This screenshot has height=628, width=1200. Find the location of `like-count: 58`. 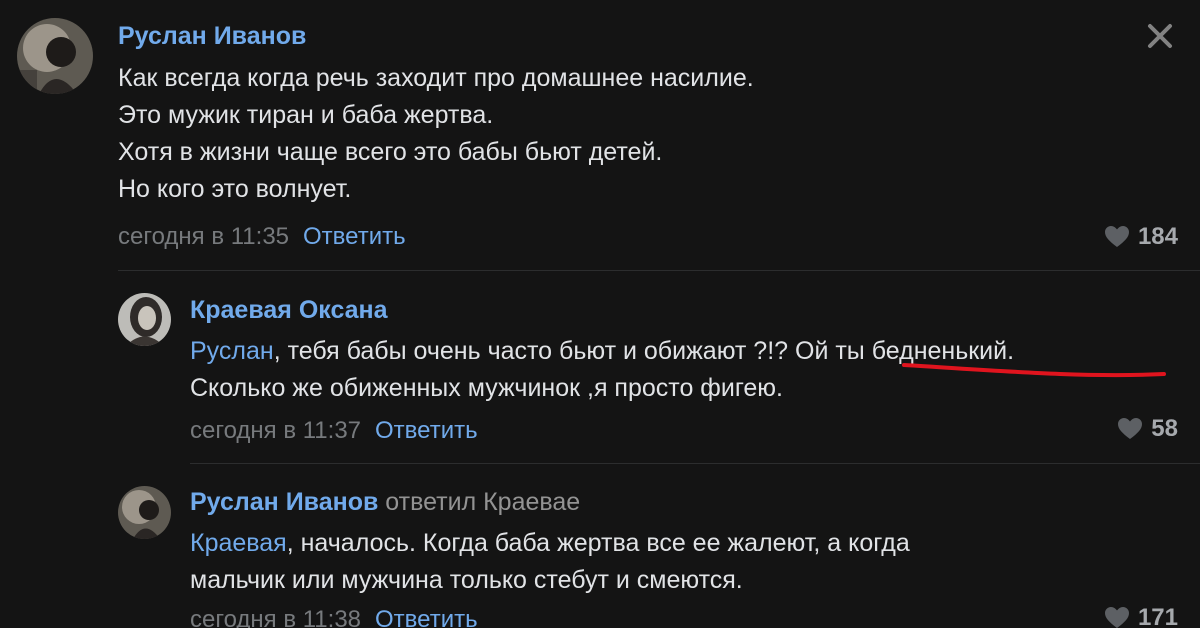

like-count: 58 is located at coordinates (1164, 428).